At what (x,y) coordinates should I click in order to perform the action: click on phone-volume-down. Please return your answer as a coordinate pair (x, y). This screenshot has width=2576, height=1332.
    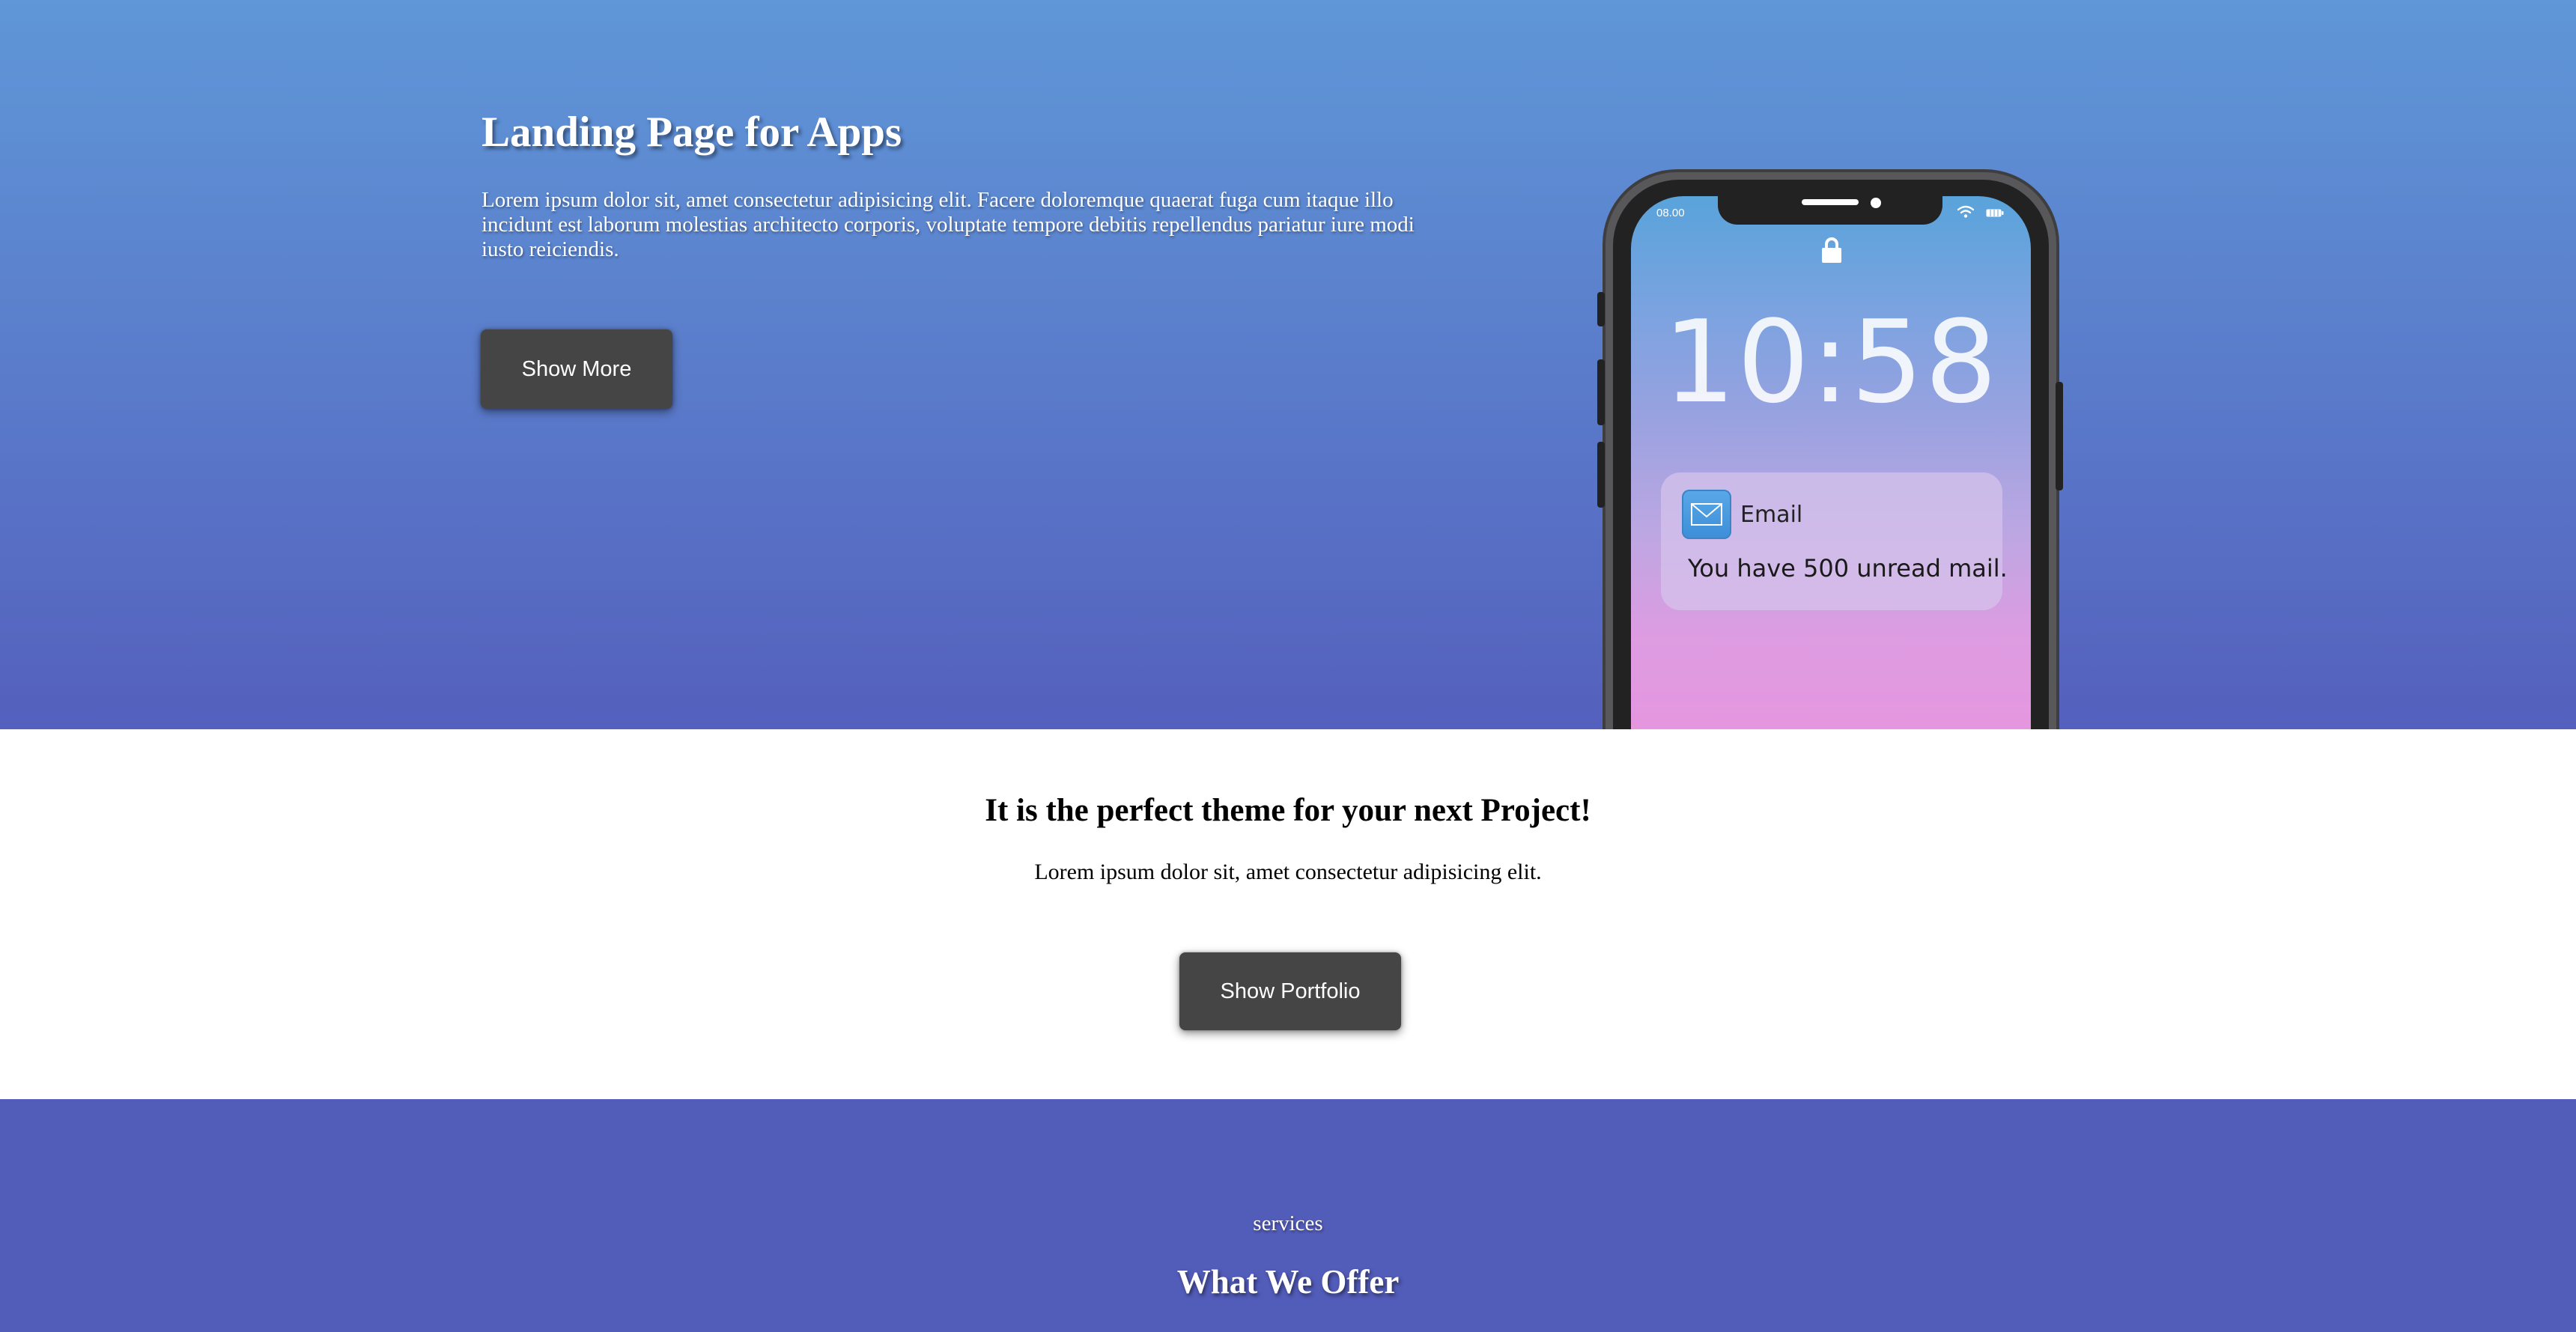
    Looking at the image, I should click on (1601, 475).